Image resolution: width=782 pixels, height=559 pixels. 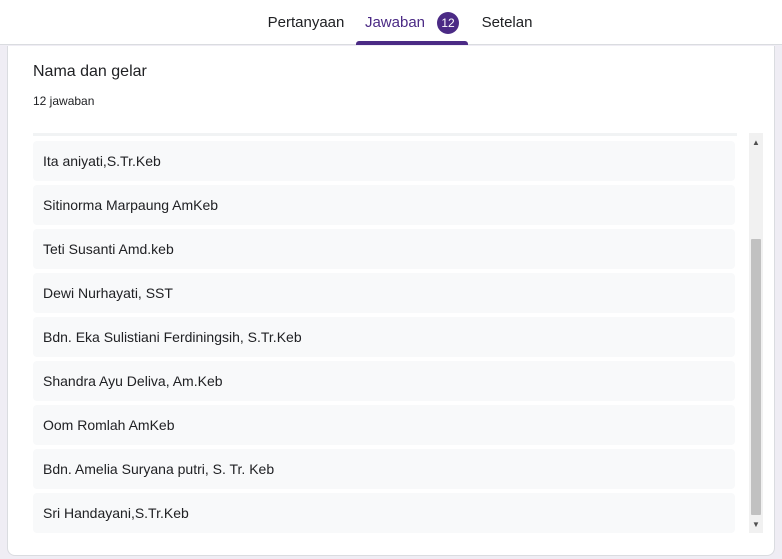 What do you see at coordinates (384, 161) in the screenshot?
I see `list-item: Ita aniyati,S.Tr.Keb` at bounding box center [384, 161].